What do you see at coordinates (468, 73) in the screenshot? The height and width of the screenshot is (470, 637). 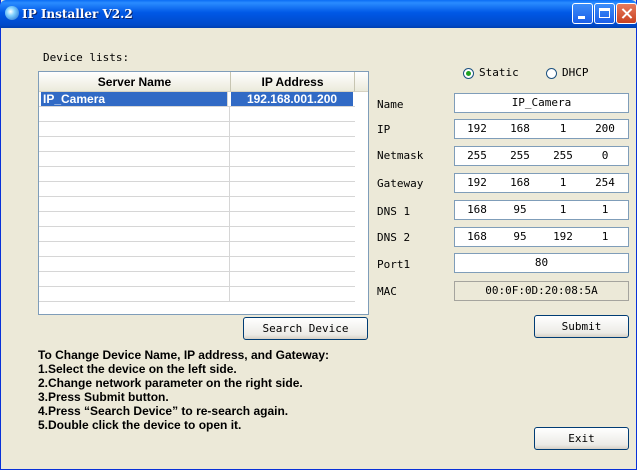 I see `static-radio` at bounding box center [468, 73].